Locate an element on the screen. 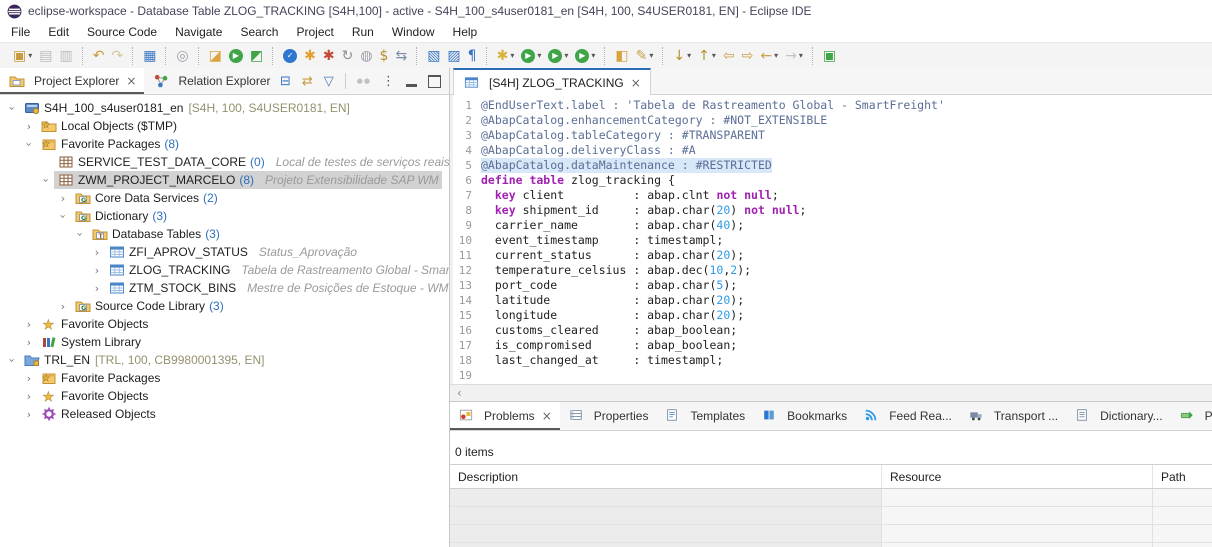 The image size is (1212, 547). code-line-9: 9 carrier_name : abap.char(40); is located at coordinates (831, 225).